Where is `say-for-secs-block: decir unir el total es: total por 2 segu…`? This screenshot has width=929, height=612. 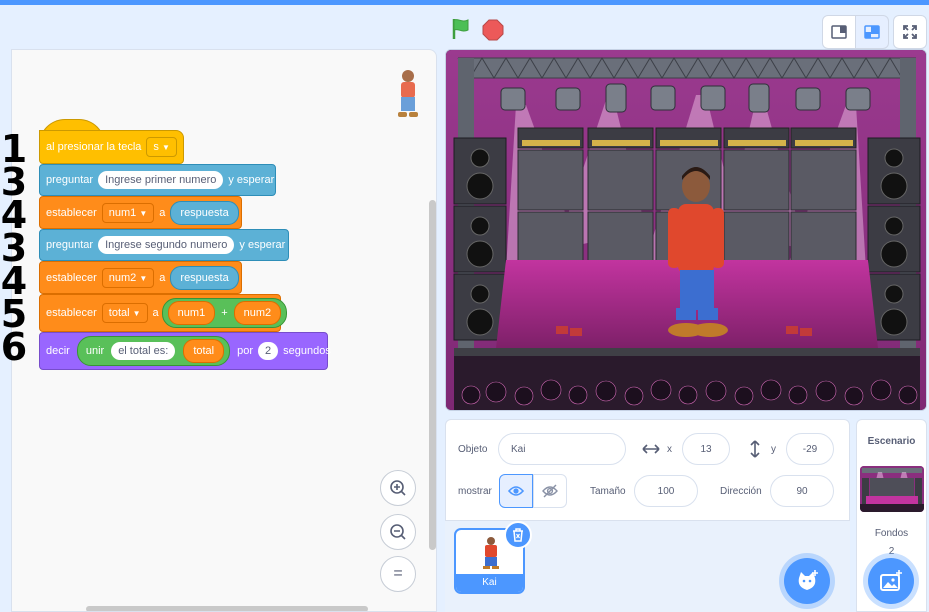
say-for-secs-block: decir unir el total es: total por 2 segu… is located at coordinates (185, 351).